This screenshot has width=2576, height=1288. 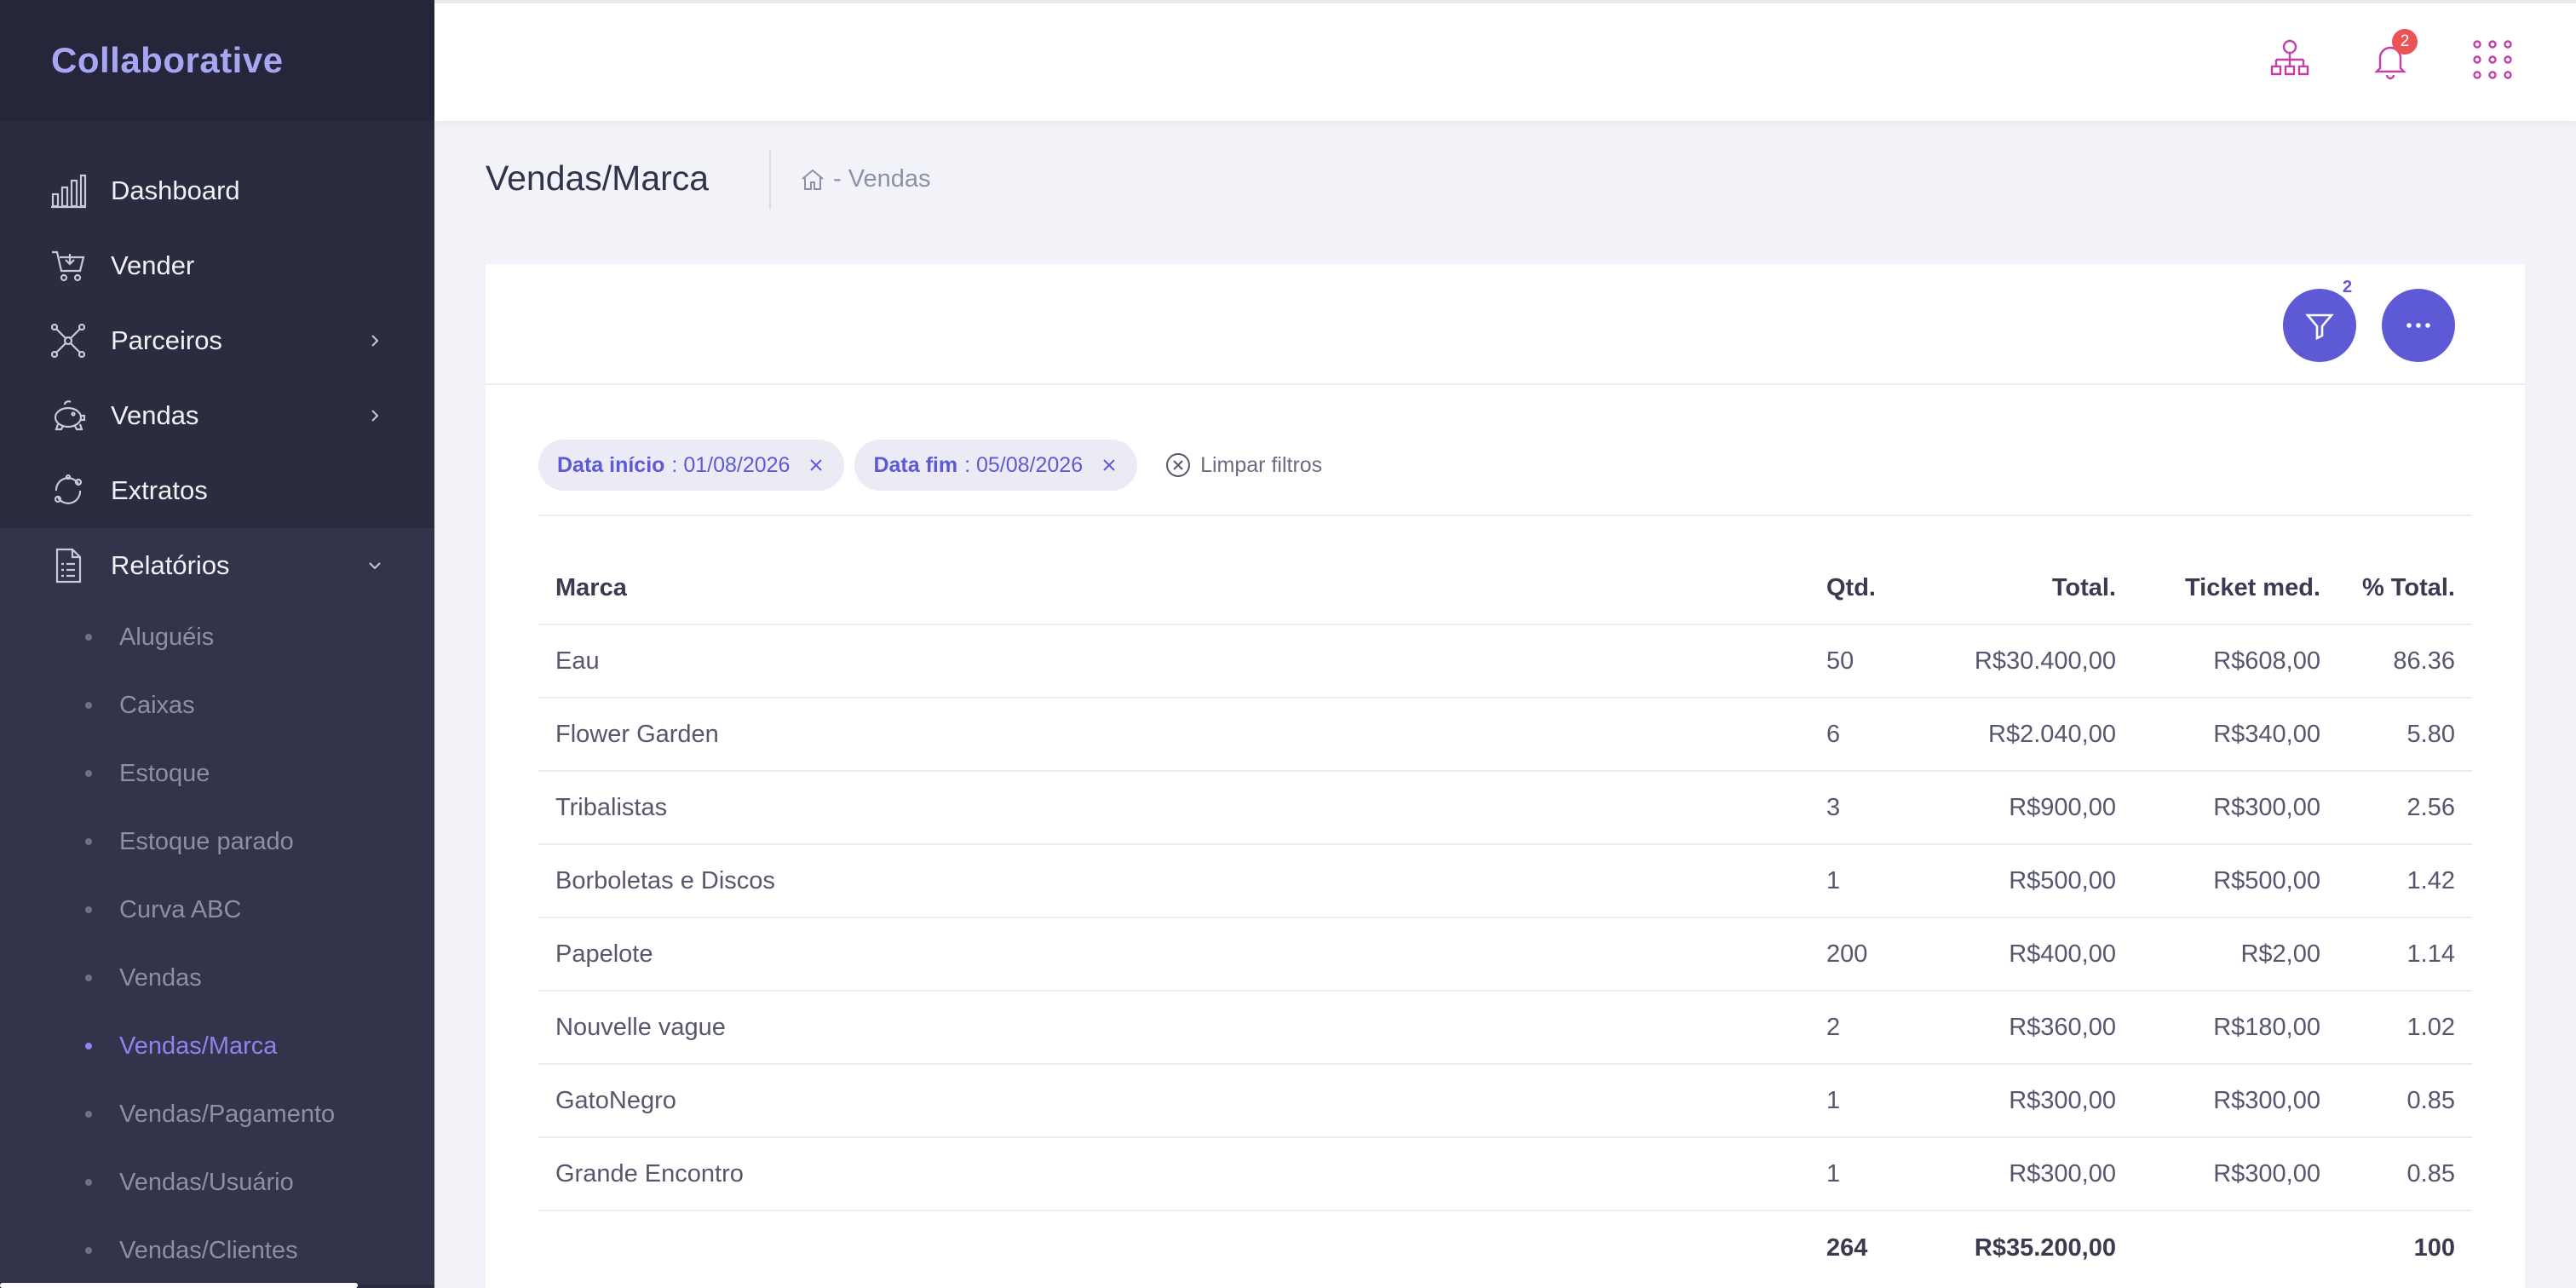 I want to click on column-header-pct: % Total., so click(x=2396, y=588).